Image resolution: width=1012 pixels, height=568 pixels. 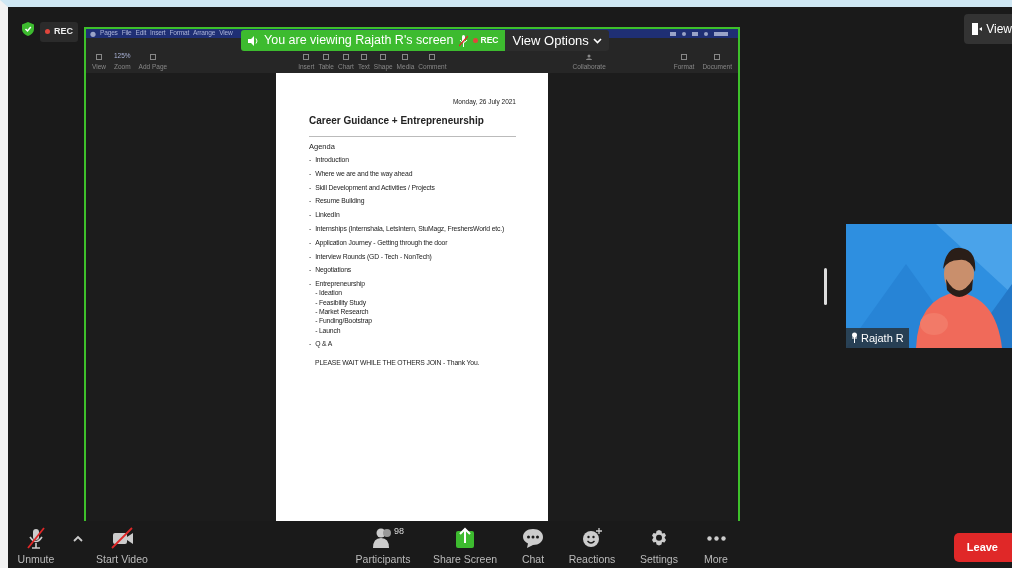 What do you see at coordinates (659, 547) in the screenshot?
I see `toolbar-button: Settings` at bounding box center [659, 547].